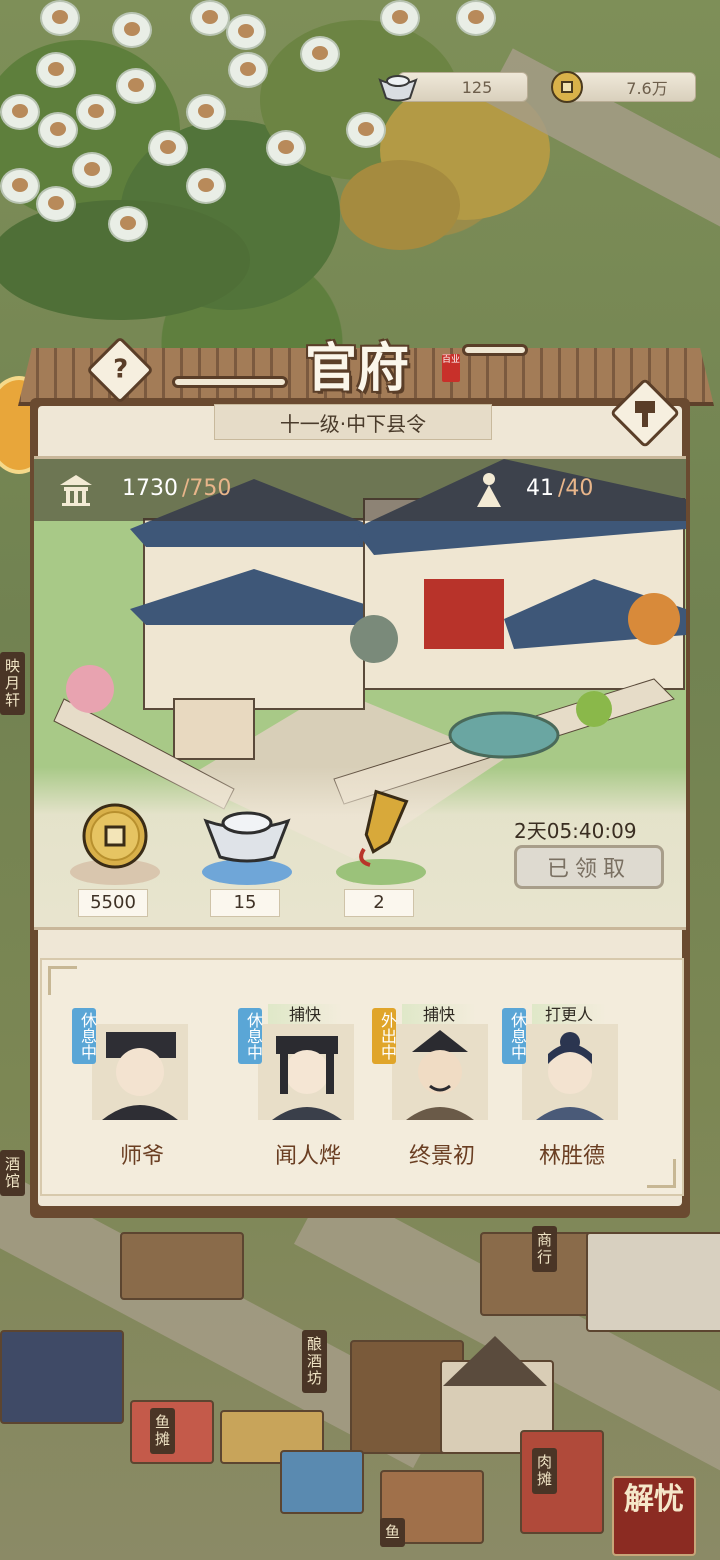 The image size is (720, 1560). I want to click on shop-sign-meat-stall: 肉摊, so click(544, 1471).